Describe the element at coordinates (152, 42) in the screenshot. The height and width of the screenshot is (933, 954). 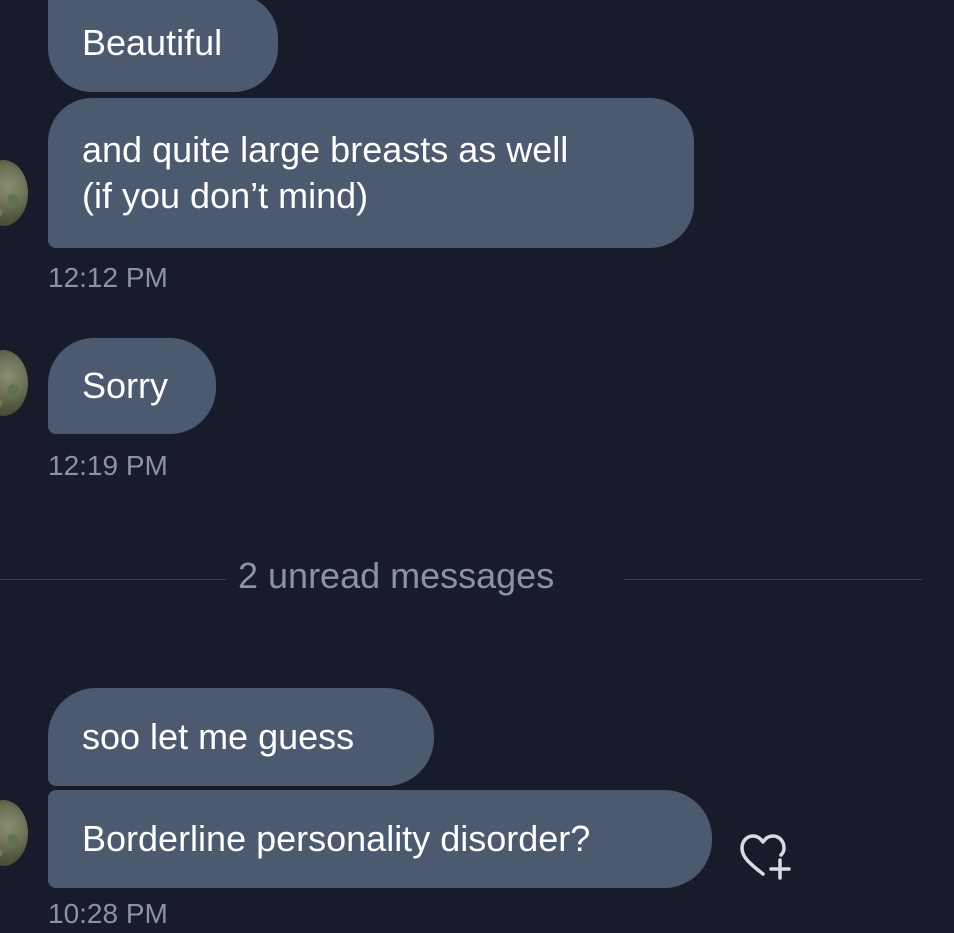
I see `message-text: Beautiful` at that location.